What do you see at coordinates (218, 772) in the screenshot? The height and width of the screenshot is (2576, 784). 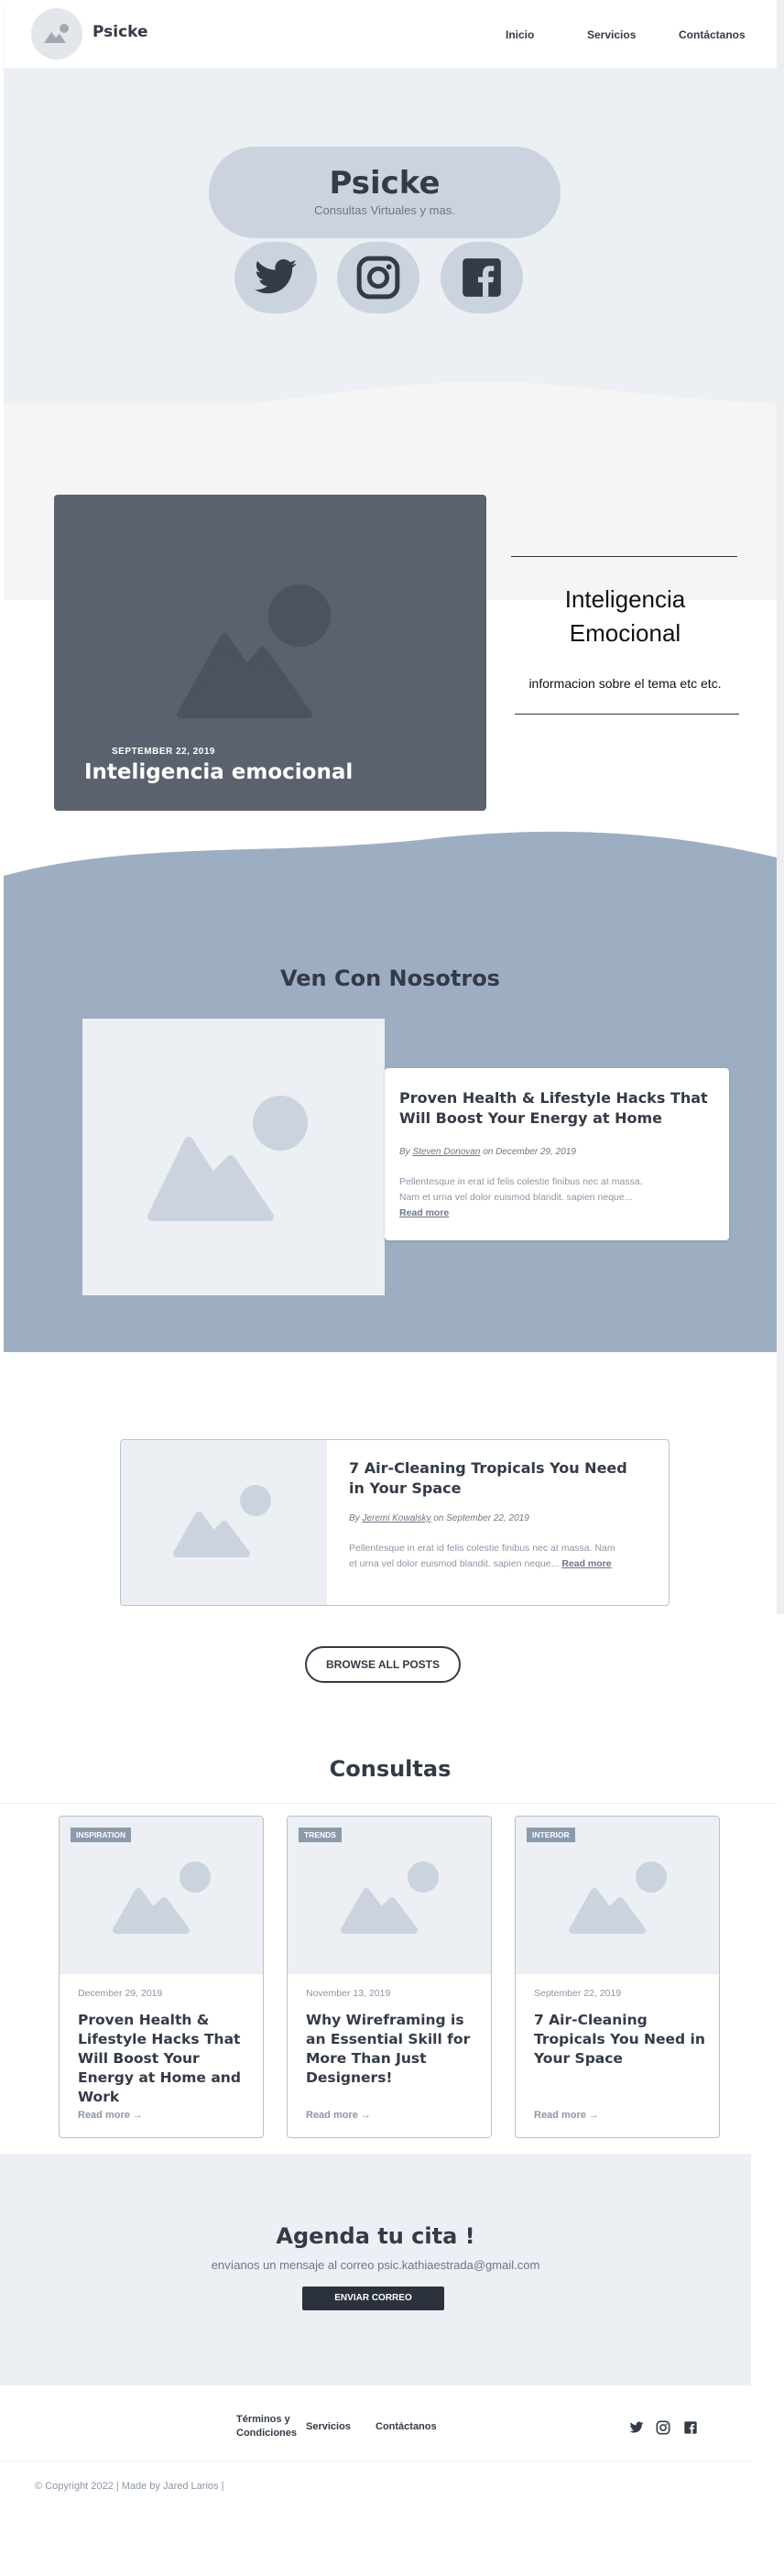 I see `featured-title: Inteligencia emocional` at bounding box center [218, 772].